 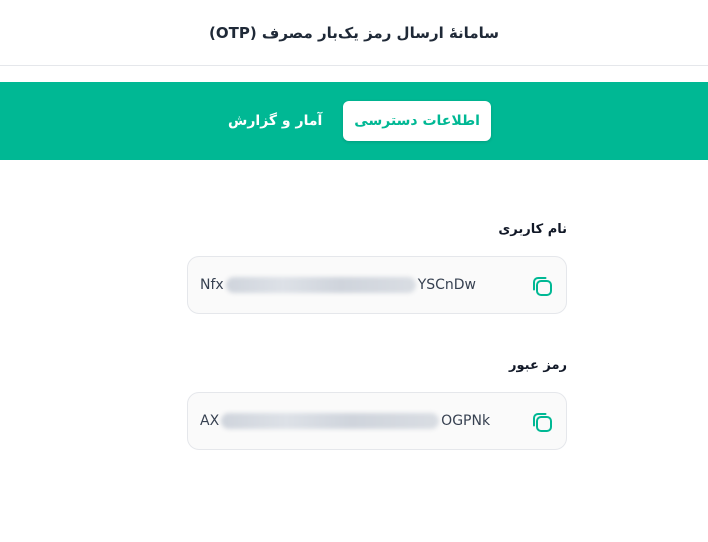 I want to click on password-field: AX OGPNk, so click(x=377, y=421).